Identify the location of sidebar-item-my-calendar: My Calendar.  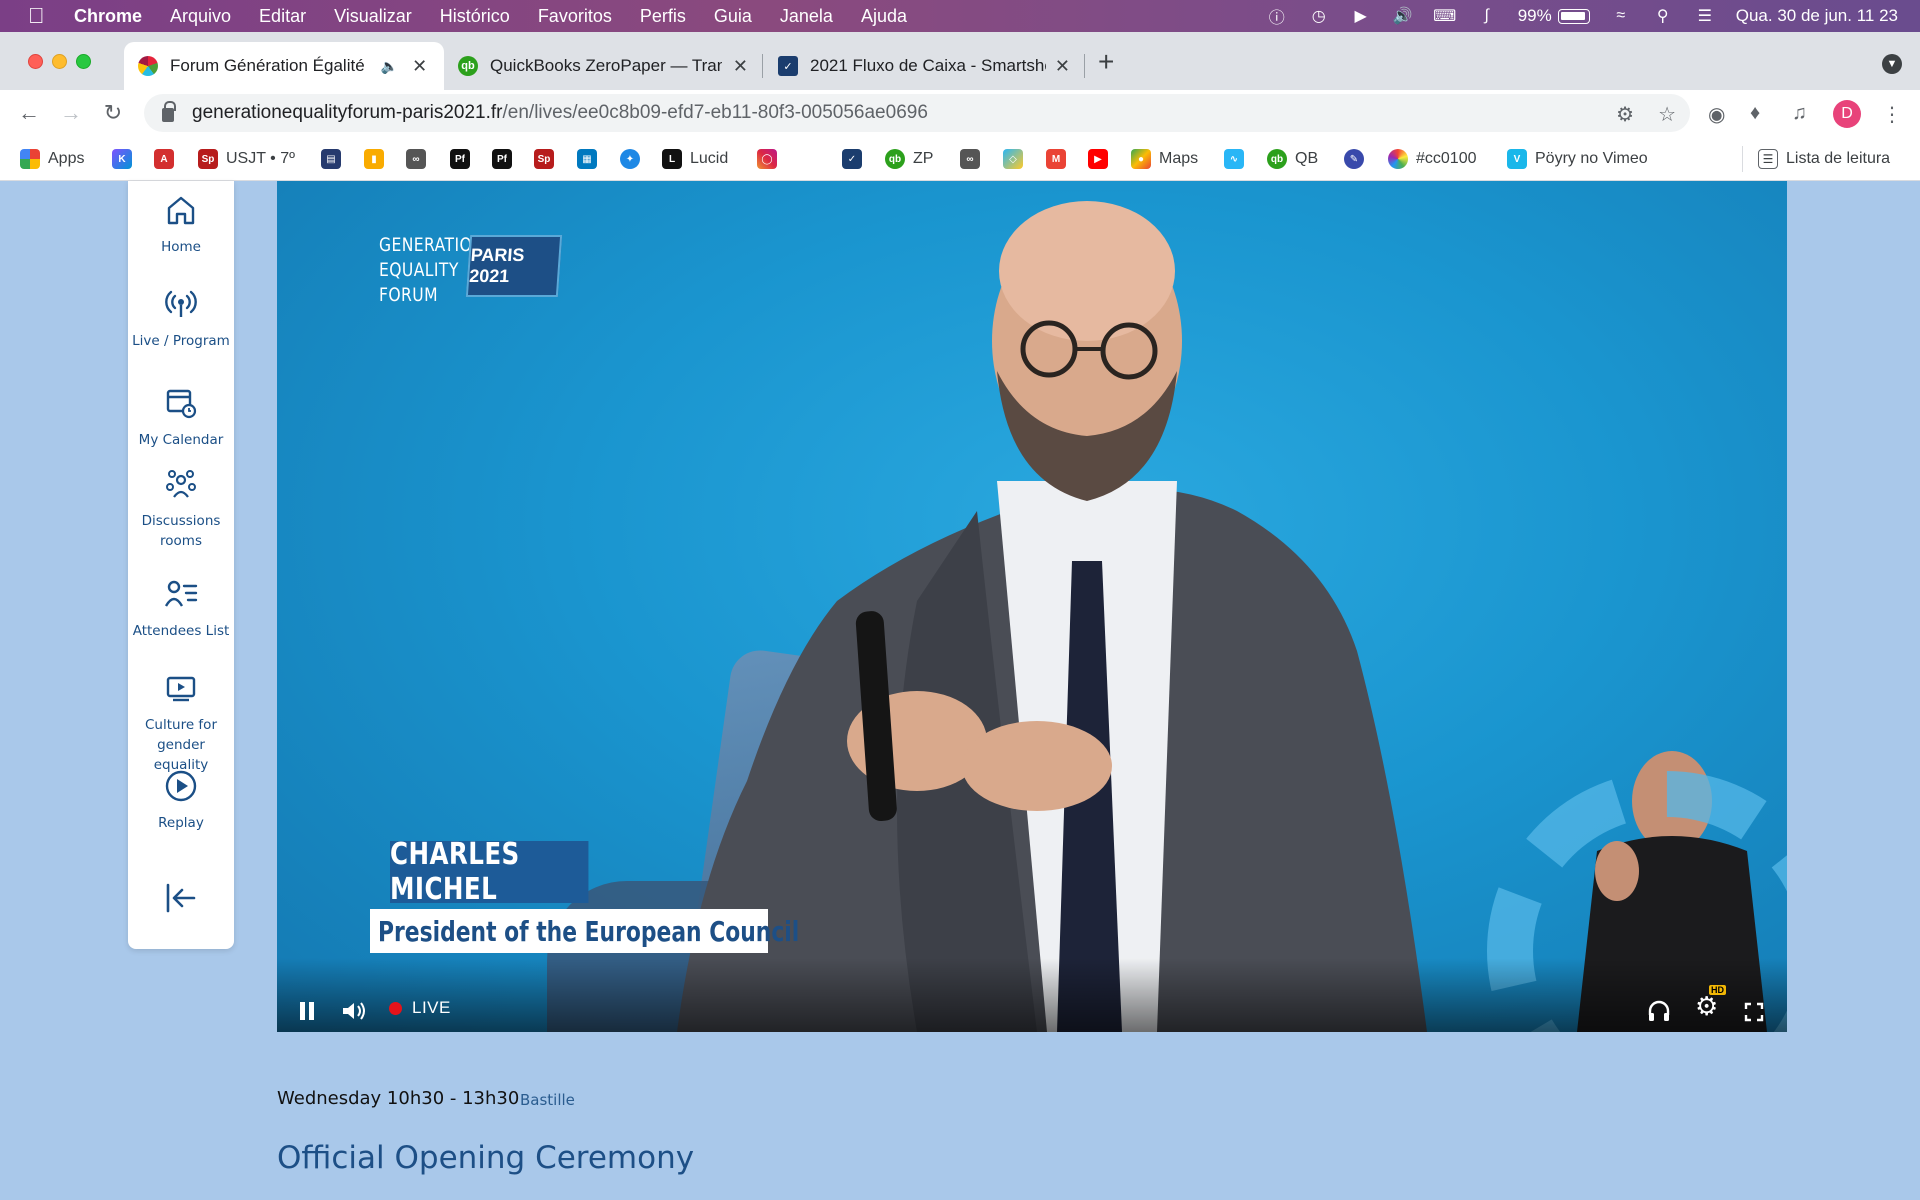
(181, 418).